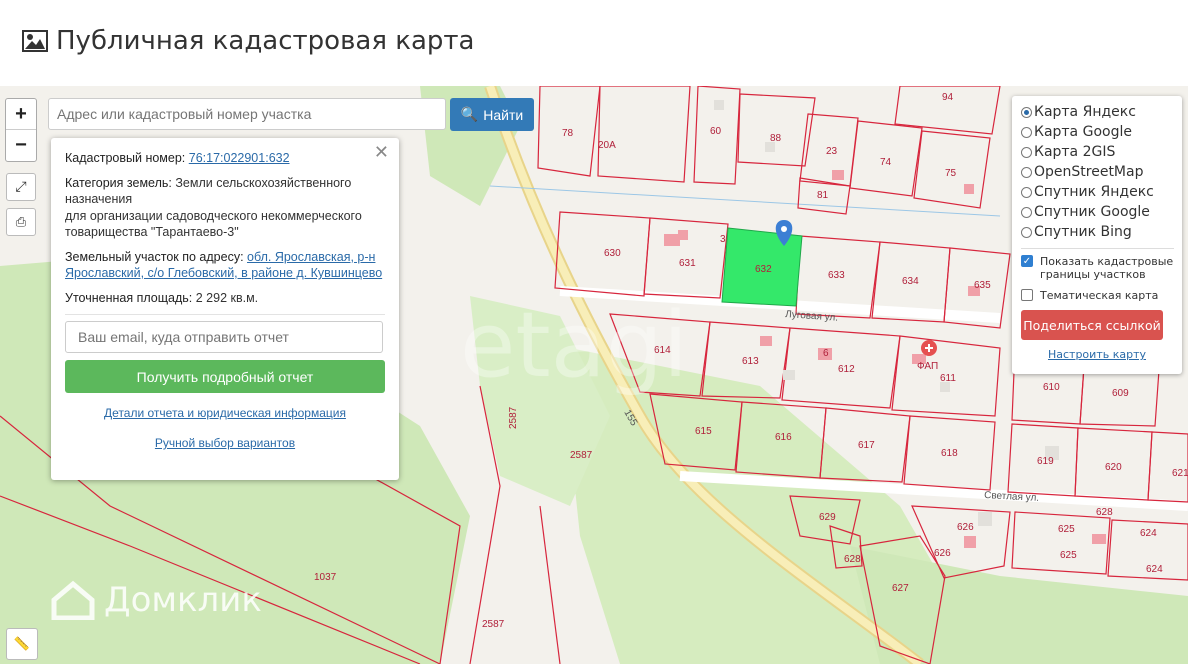  What do you see at coordinates (1089, 172) in the screenshot?
I see `layer-option-label: OpenStreetMap` at bounding box center [1089, 172].